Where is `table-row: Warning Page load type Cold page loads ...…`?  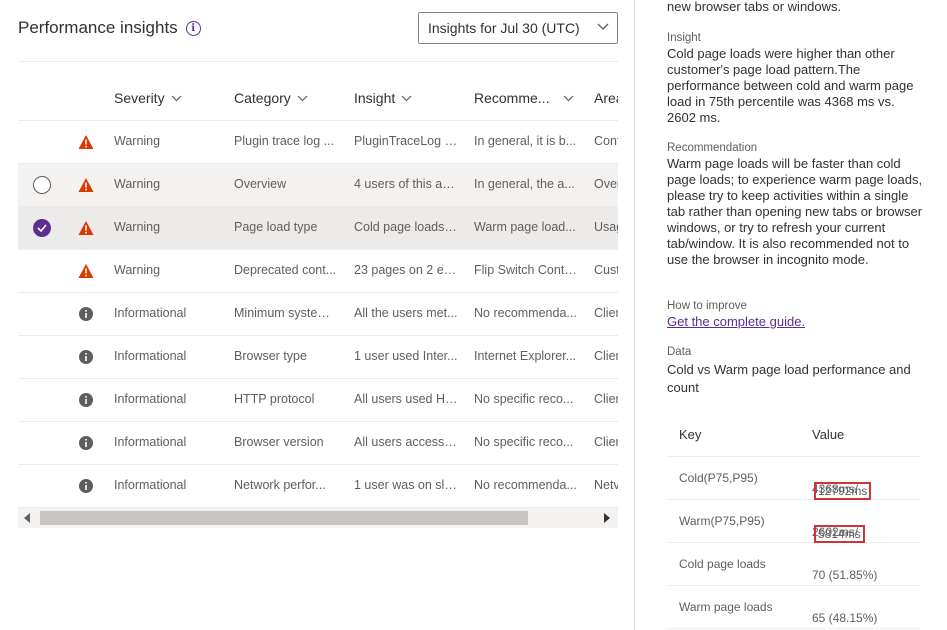 table-row: Warning Page load type Cold page loads ...… is located at coordinates (318, 228).